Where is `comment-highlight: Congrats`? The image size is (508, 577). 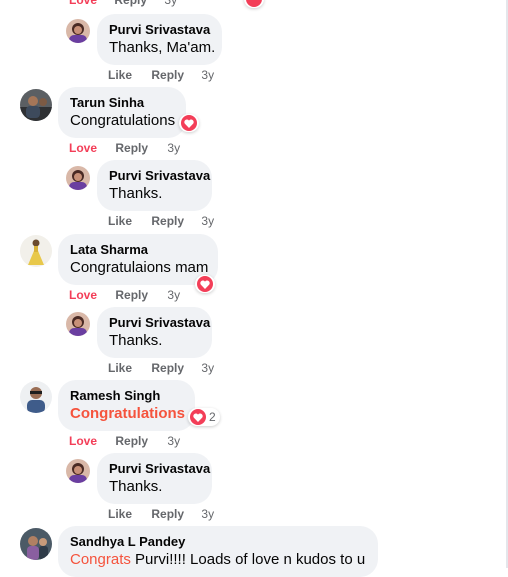 comment-highlight: Congrats is located at coordinates (100, 559).